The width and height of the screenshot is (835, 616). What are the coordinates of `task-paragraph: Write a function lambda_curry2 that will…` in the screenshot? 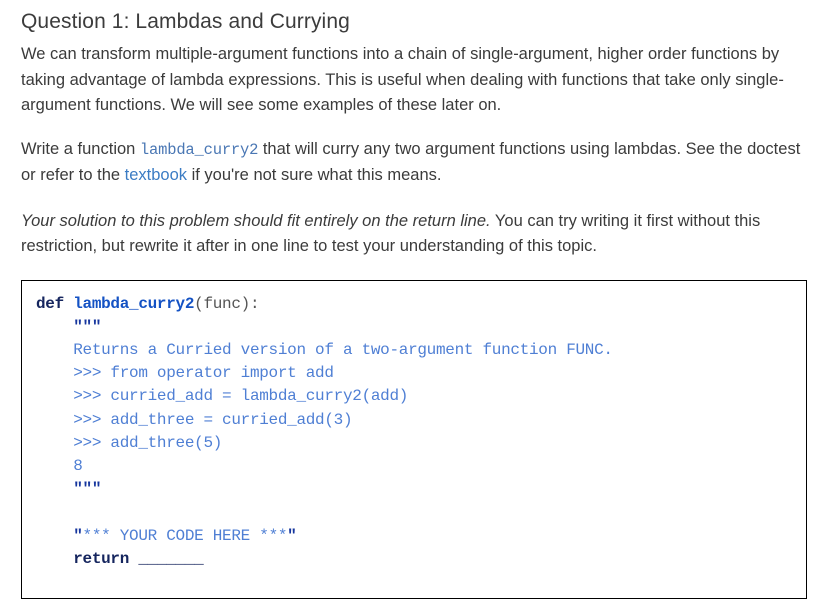 It's located at (416, 163).